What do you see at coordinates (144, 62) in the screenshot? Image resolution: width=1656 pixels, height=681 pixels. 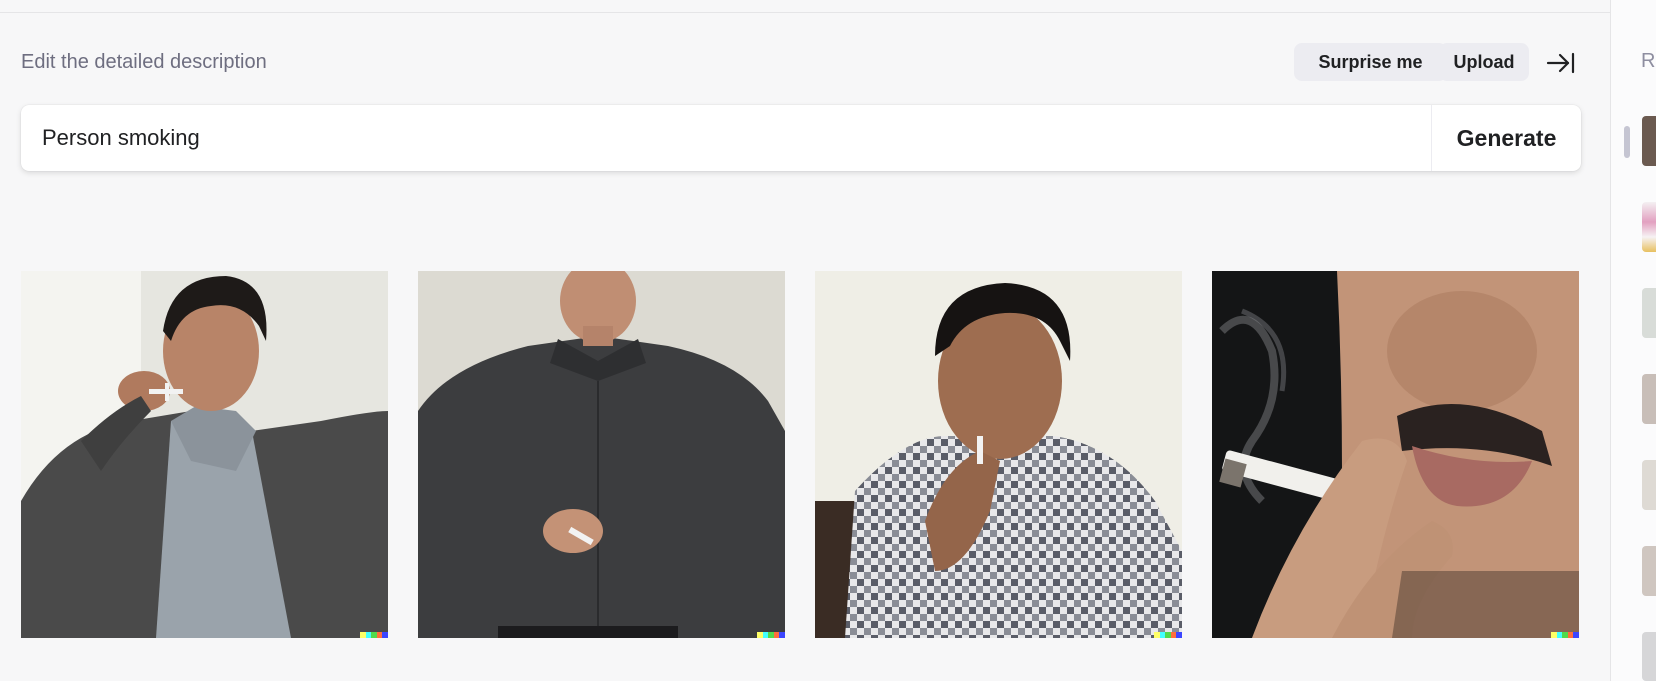 I see `description-label: Edit the detailed description` at bounding box center [144, 62].